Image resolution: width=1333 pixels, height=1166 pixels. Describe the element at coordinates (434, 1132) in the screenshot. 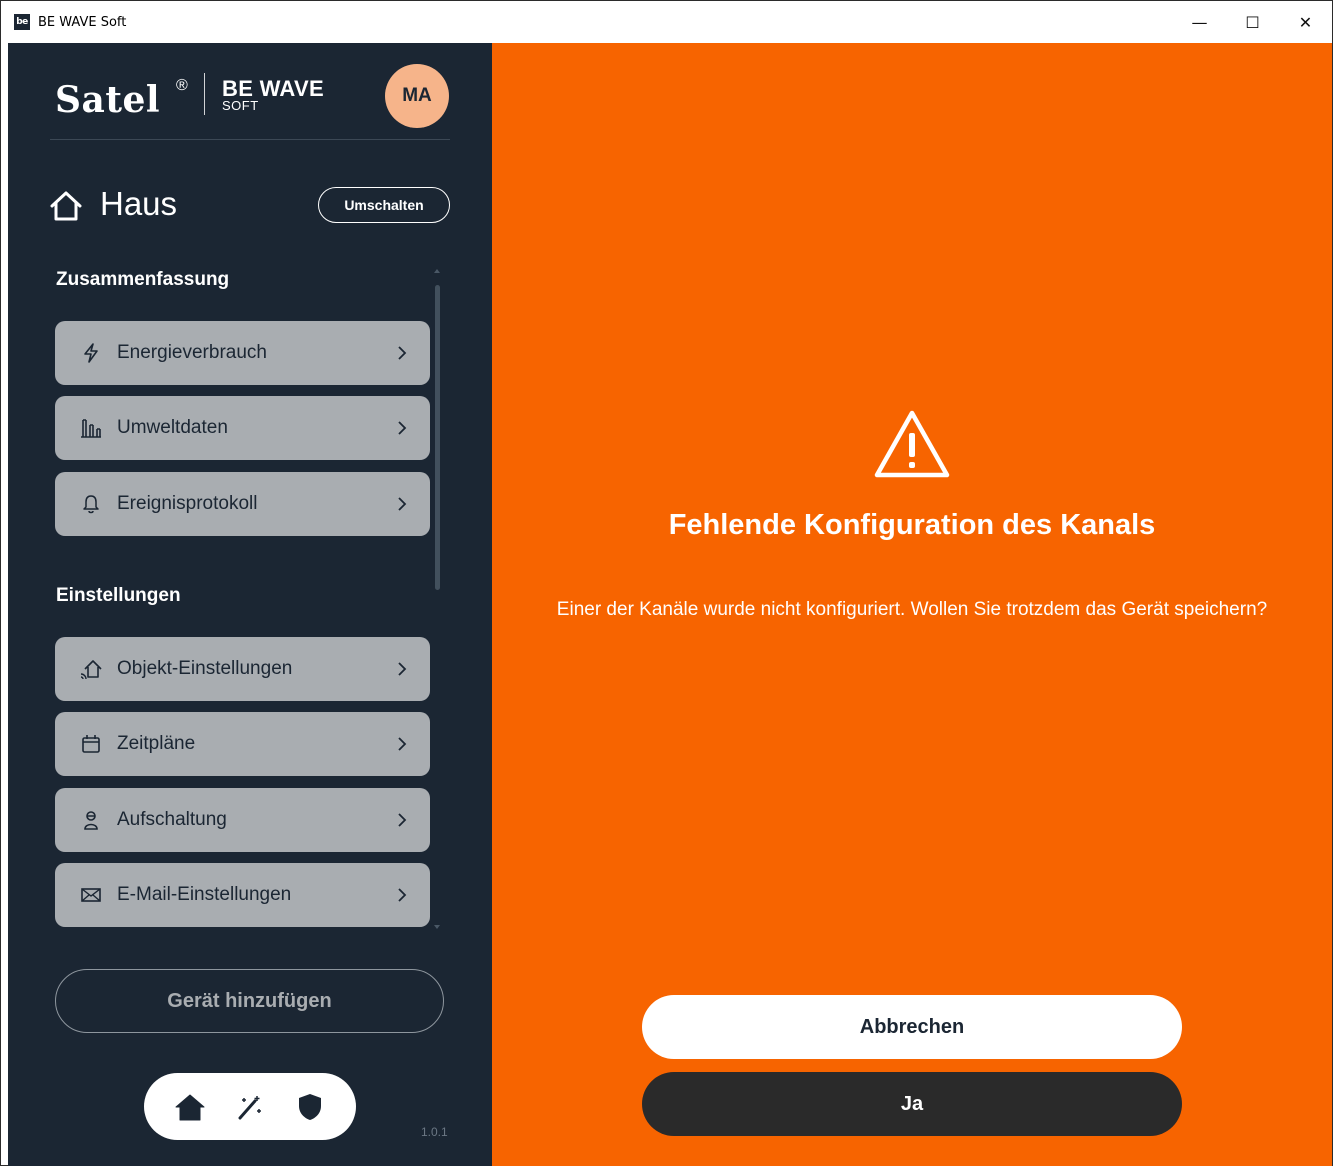

I see `app-version: 1.0.1` at that location.